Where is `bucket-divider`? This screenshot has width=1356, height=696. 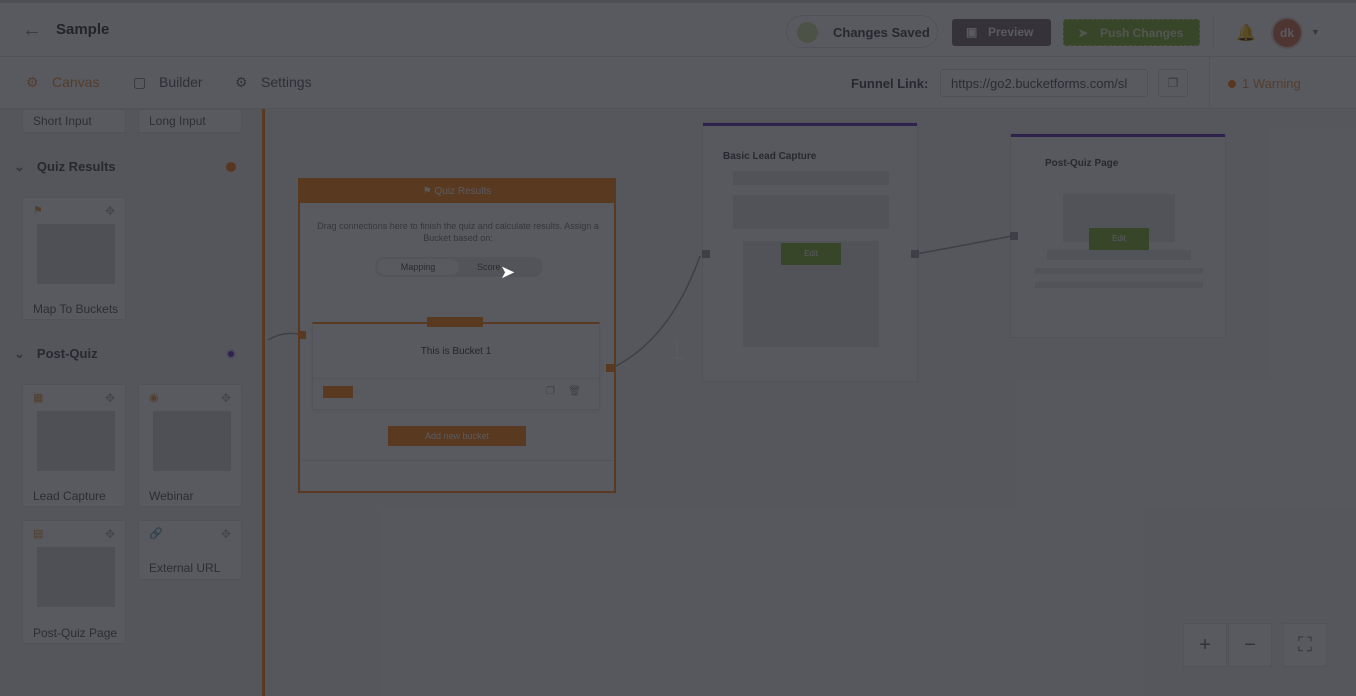 bucket-divider is located at coordinates (456, 378).